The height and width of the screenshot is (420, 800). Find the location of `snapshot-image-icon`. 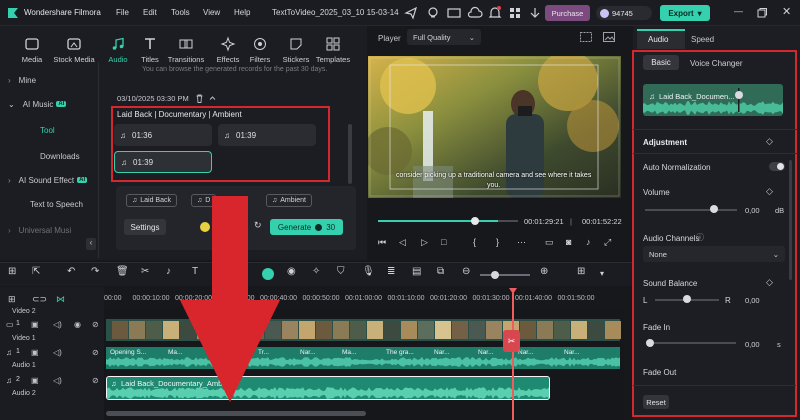

snapshot-image-icon is located at coordinates (609, 37).